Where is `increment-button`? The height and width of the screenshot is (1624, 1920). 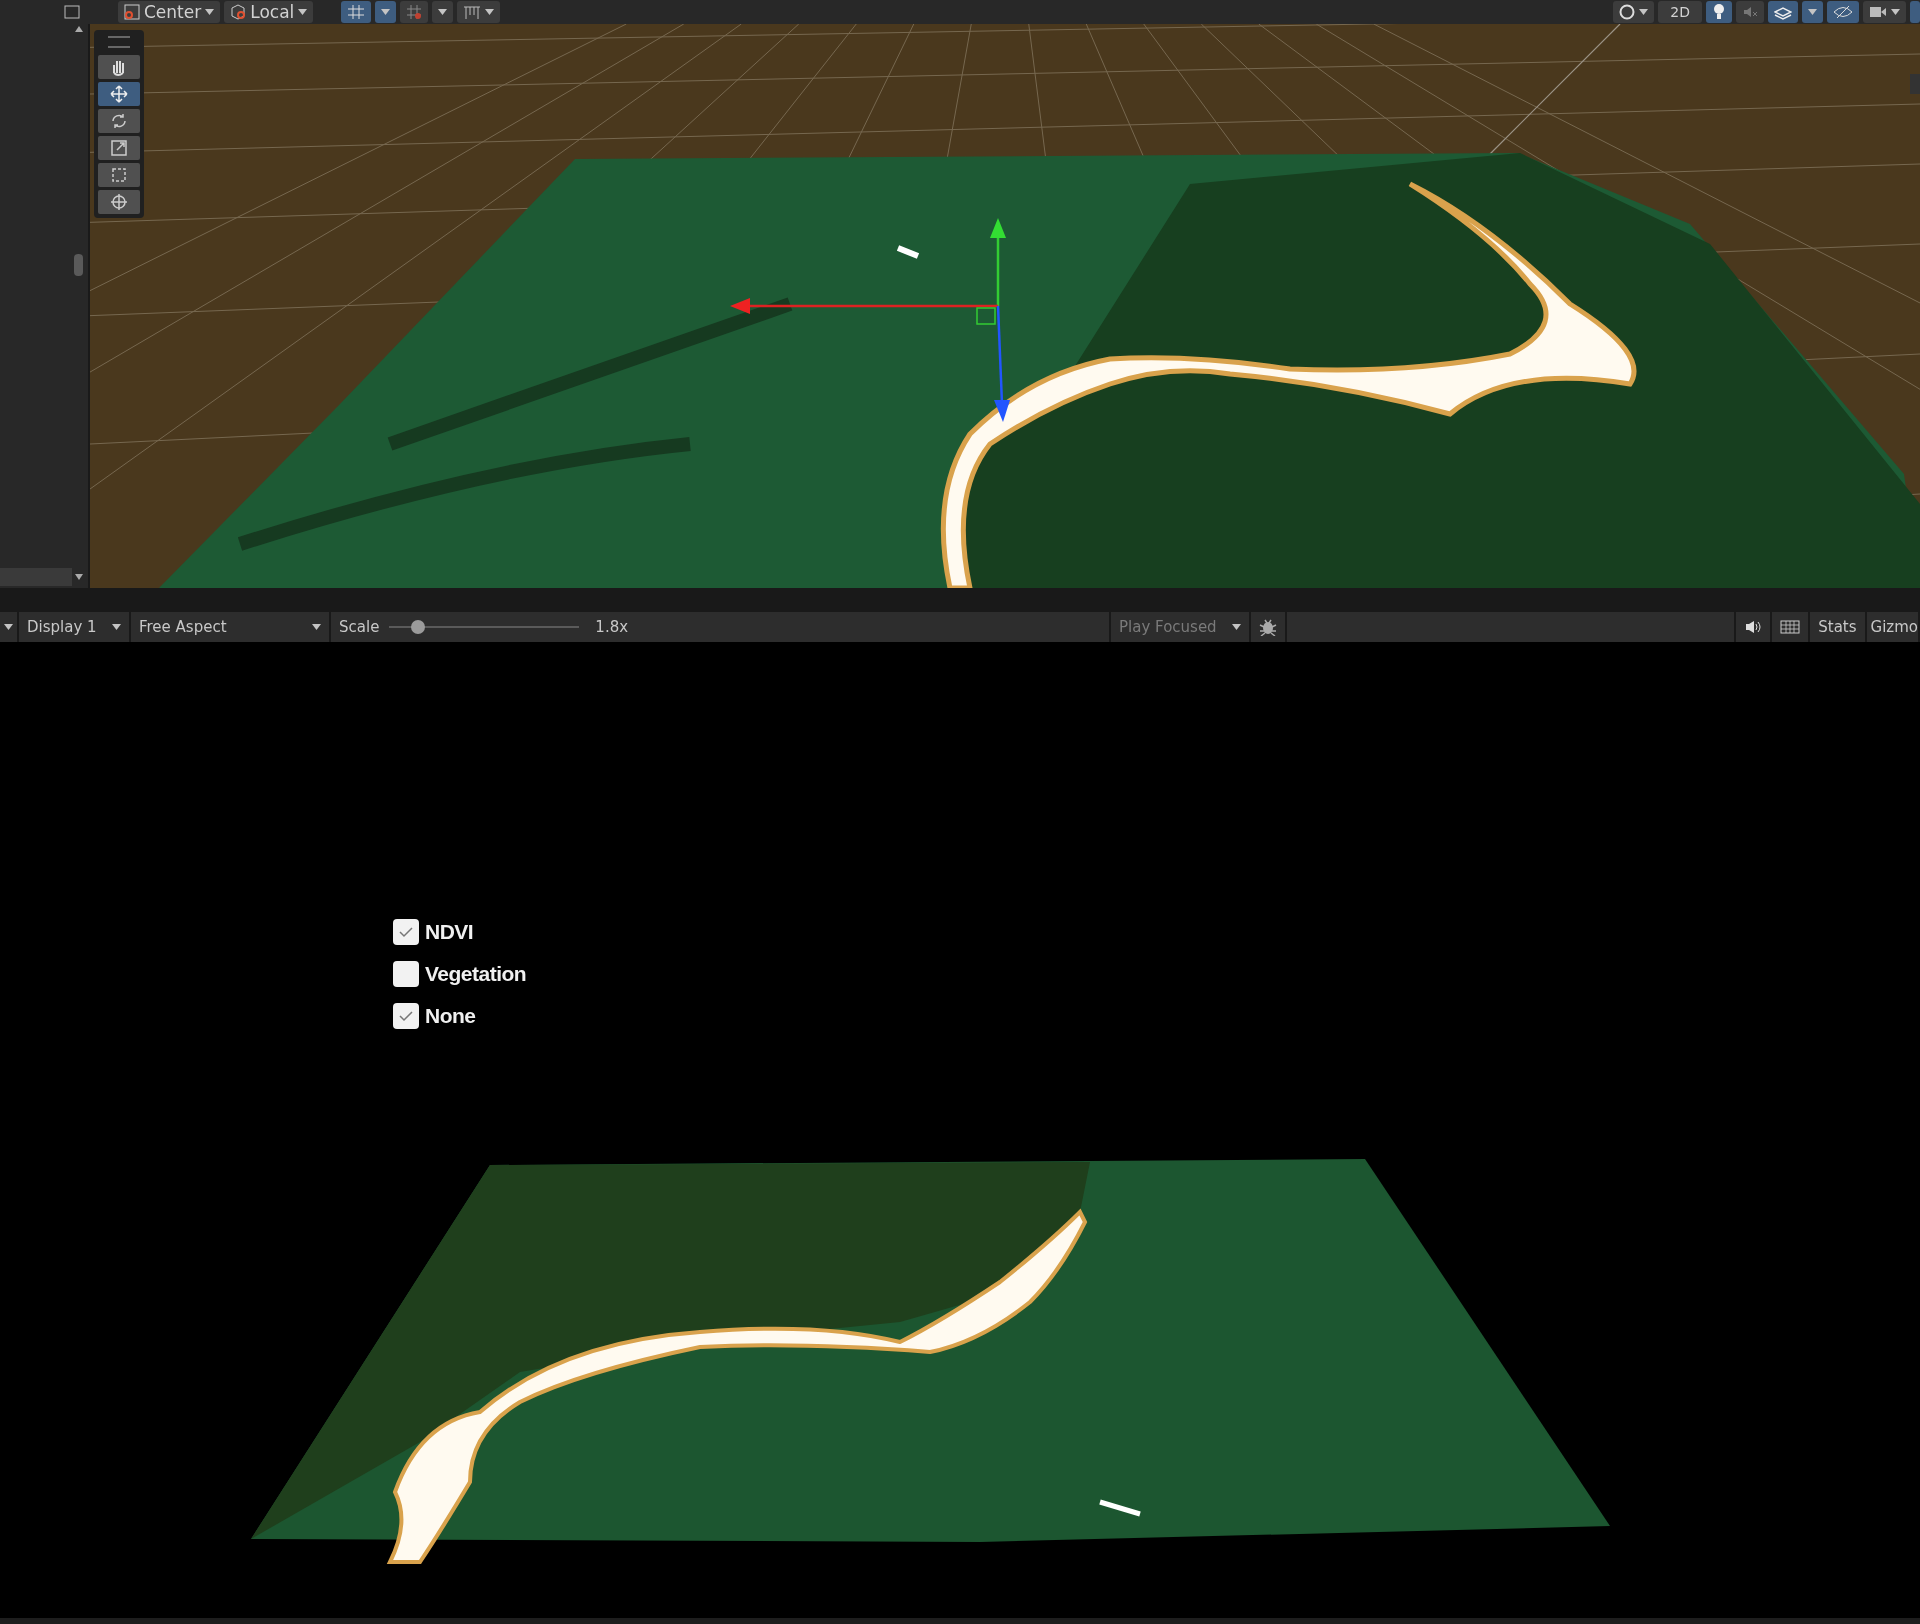 increment-button is located at coordinates (479, 12).